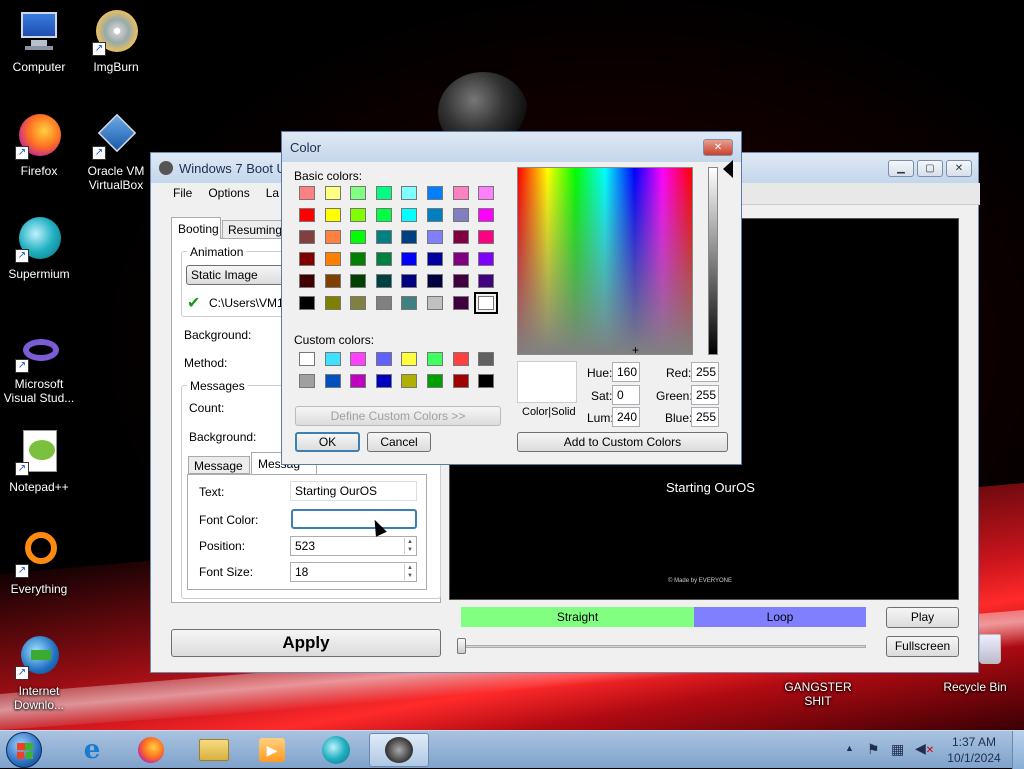 This screenshot has height=769, width=1024. Describe the element at coordinates (39, 461) in the screenshot. I see `desktop-icon-notepadpp: ↗ Notepad++` at that location.